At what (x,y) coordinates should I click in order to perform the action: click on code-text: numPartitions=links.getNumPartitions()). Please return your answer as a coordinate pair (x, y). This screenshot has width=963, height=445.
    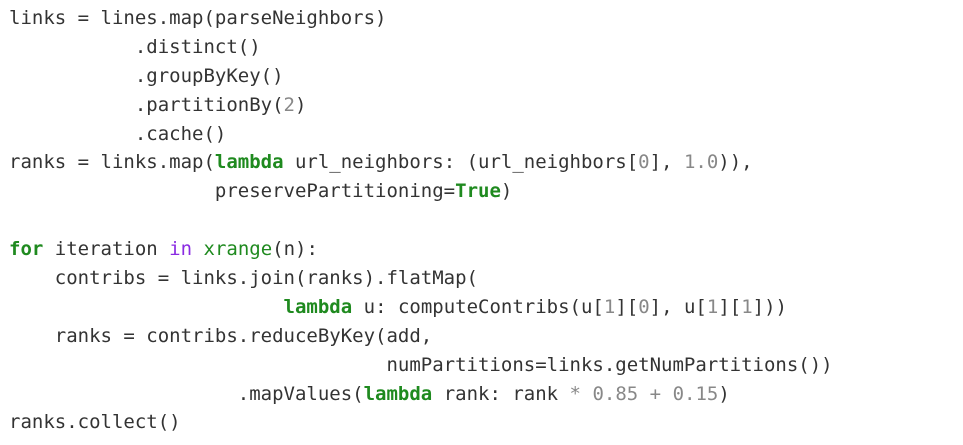
    Looking at the image, I should click on (421, 364).